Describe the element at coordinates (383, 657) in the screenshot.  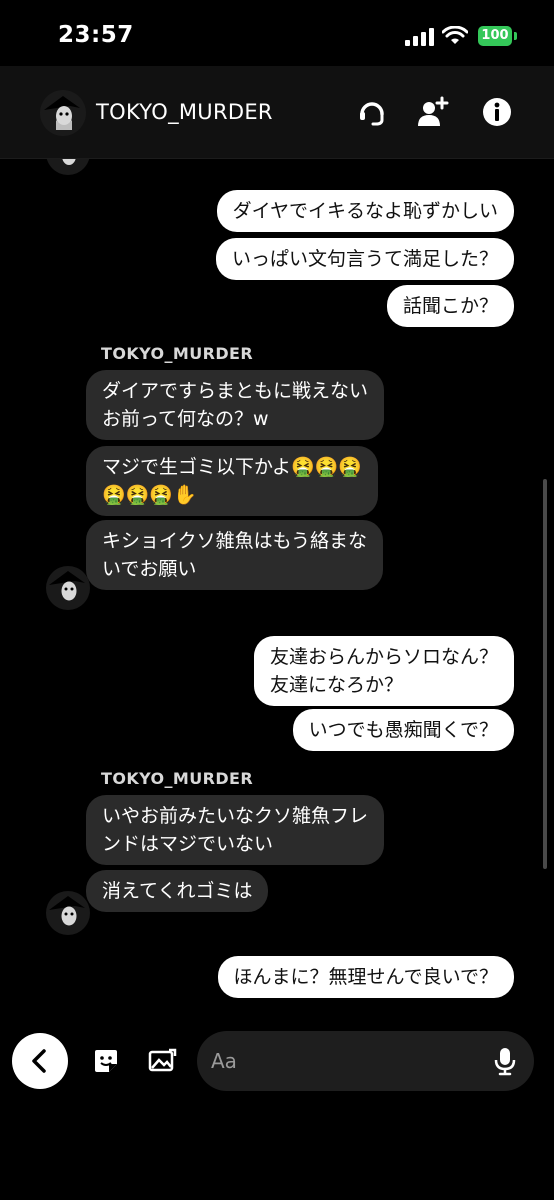
I see `message-line: 友達おらんからソロなん？` at that location.